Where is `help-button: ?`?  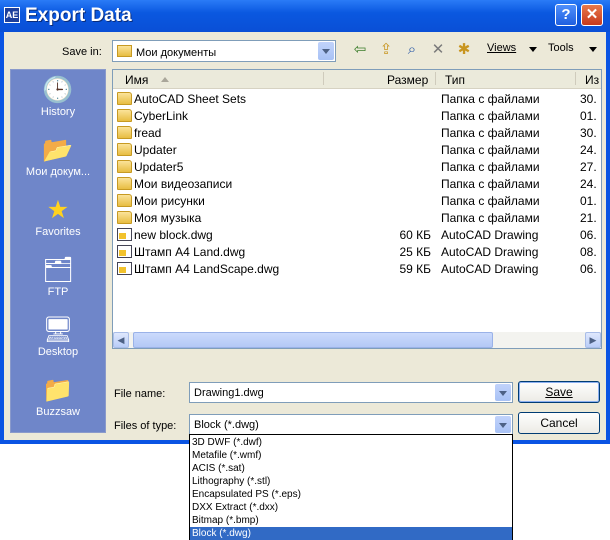
help-button: ? is located at coordinates (566, 15).